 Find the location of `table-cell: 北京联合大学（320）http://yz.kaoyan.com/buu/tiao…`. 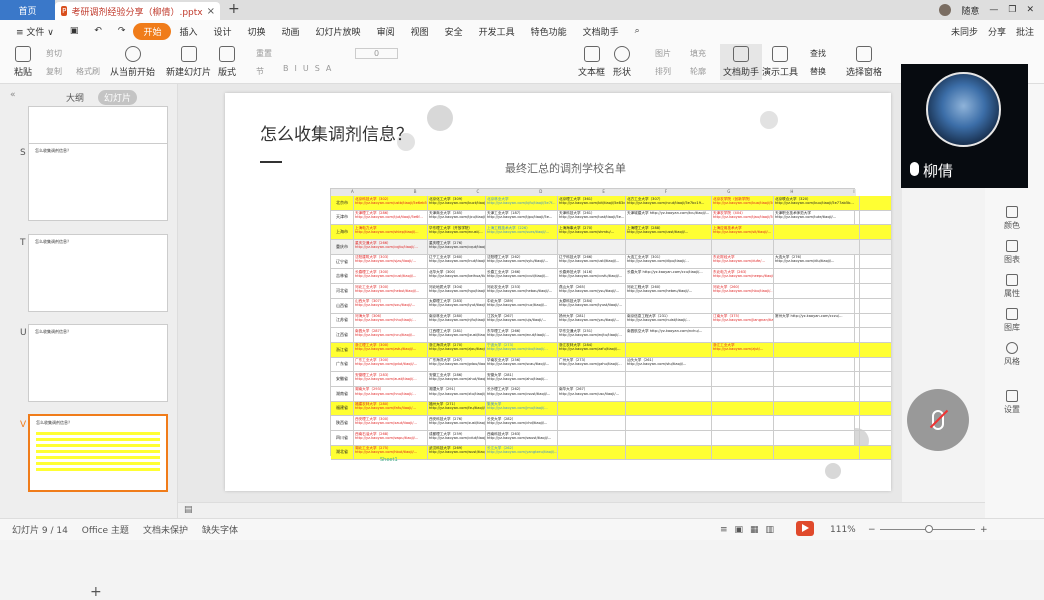

table-cell: 北京联合大学（320）http://yz.kaoyan.com/buu/tiao… is located at coordinates (817, 203).